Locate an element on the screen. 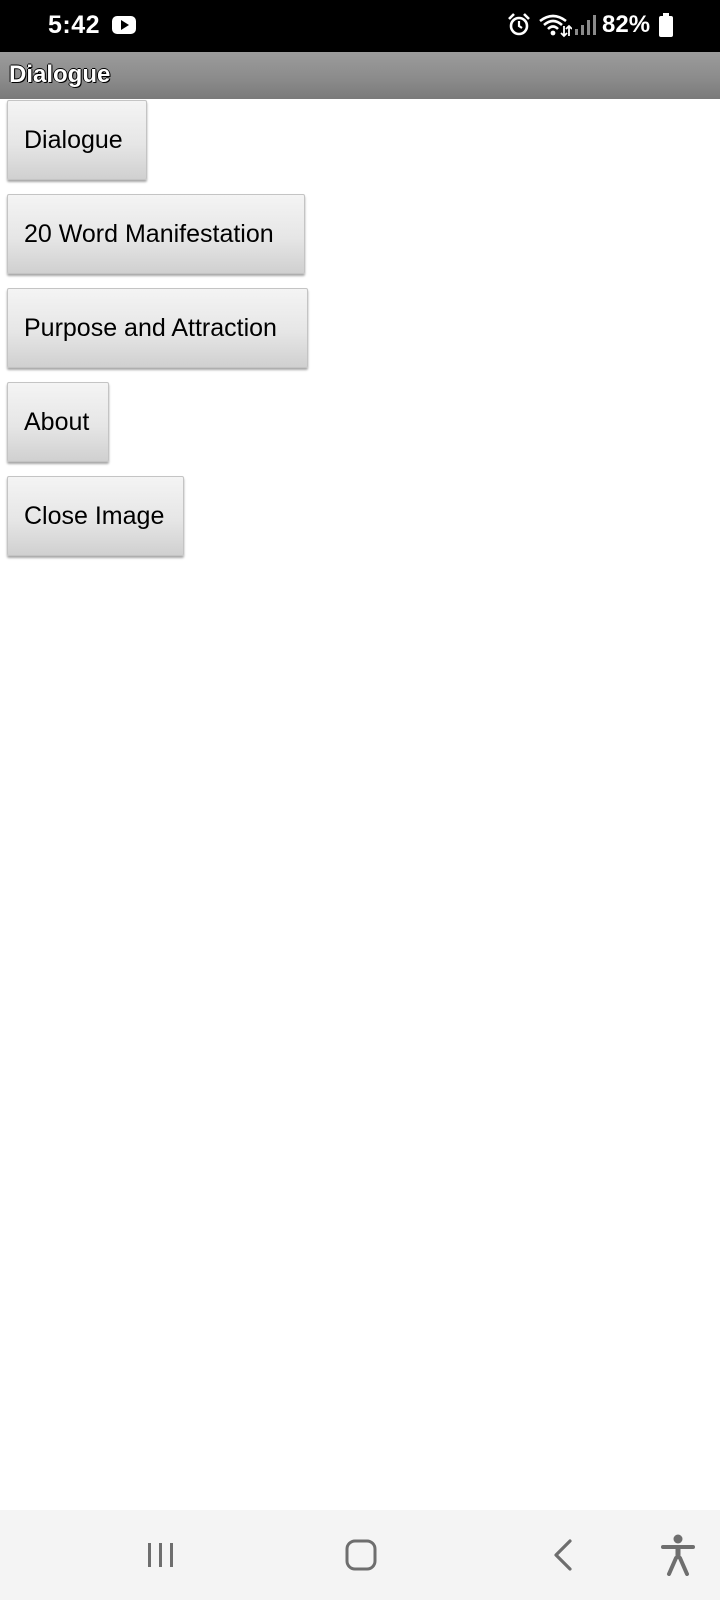  dialogue-button: Dialogue is located at coordinates (77, 140).